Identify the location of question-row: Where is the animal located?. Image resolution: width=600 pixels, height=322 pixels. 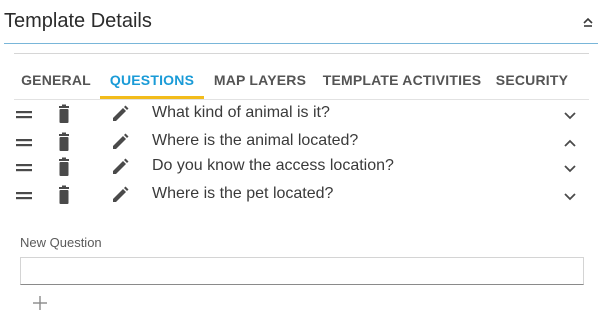
(300, 142).